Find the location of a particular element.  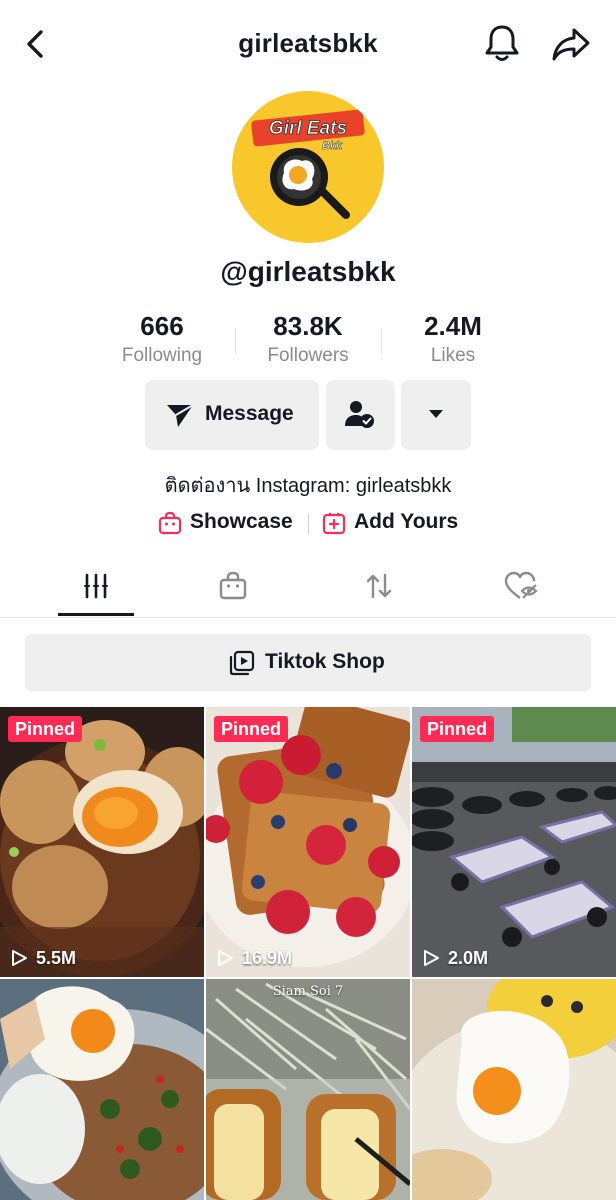

message-label: Message is located at coordinates (249, 413).